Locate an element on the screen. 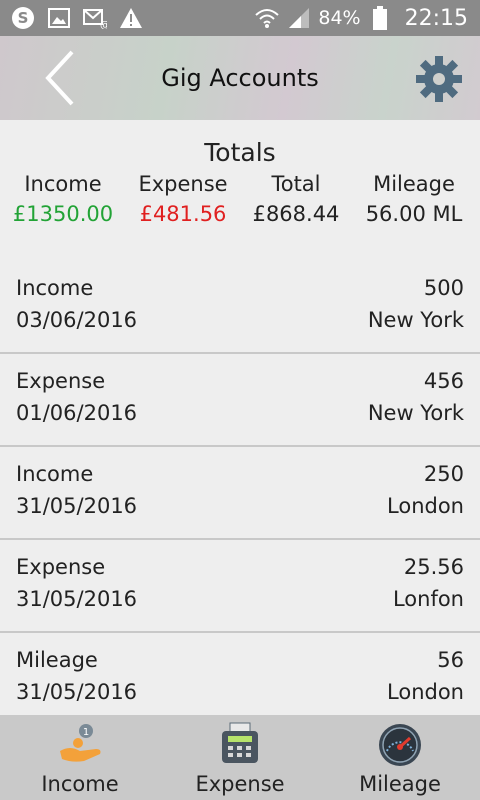  mileage-total-value: 56.00 ML is located at coordinates (414, 214).